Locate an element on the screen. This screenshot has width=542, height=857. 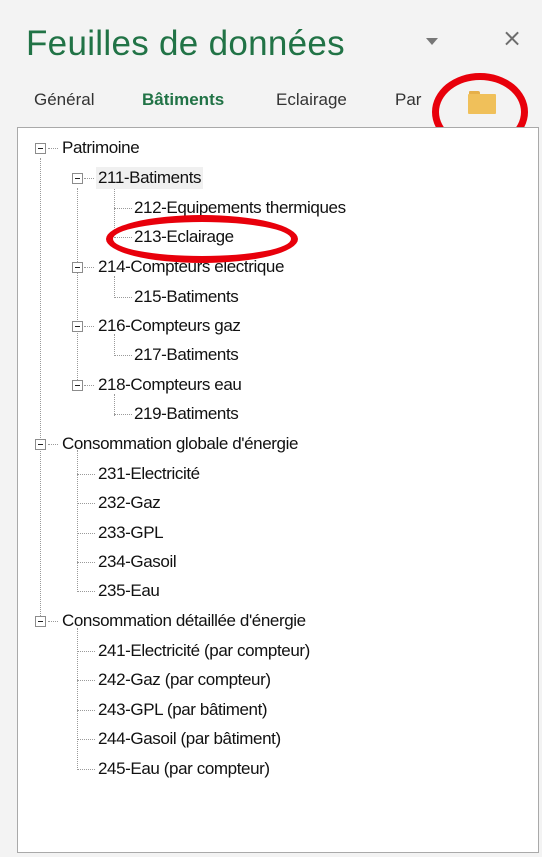
tree-node-consommation-detaillee: Consommation détaillée d'énergie is located at coordinates (184, 621).